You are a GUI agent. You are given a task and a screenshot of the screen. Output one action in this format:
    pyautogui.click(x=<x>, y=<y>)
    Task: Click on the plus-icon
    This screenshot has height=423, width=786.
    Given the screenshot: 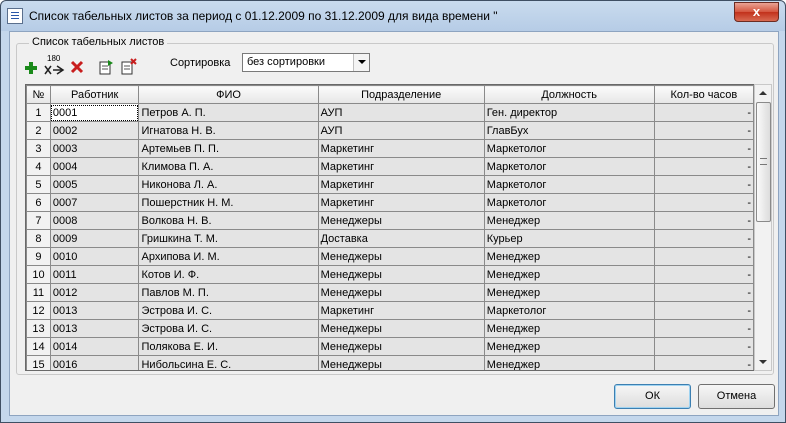 What is the action you would take?
    pyautogui.click(x=32, y=69)
    